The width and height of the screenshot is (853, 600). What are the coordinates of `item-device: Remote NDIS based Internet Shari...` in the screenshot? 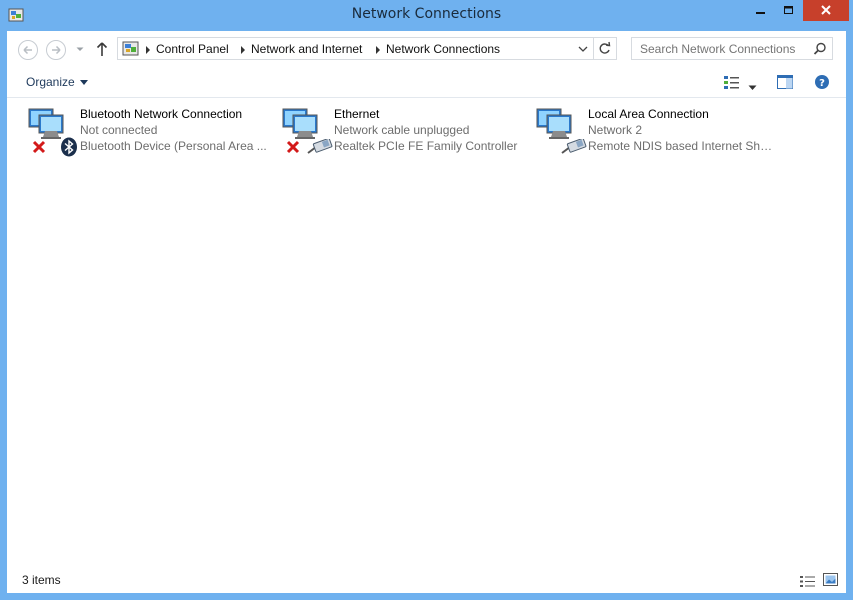 It's located at (683, 146).